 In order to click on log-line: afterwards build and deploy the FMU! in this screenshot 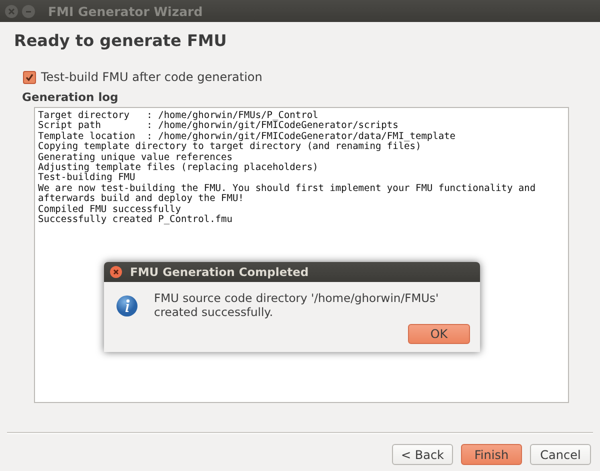, I will do `click(141, 199)`.